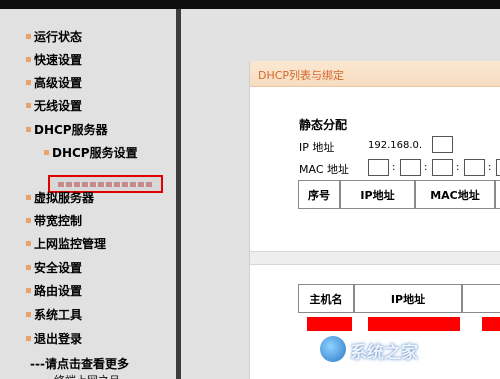  Describe the element at coordinates (408, 298) in the screenshot. I see `table-header-ip-2: IP地址` at that location.